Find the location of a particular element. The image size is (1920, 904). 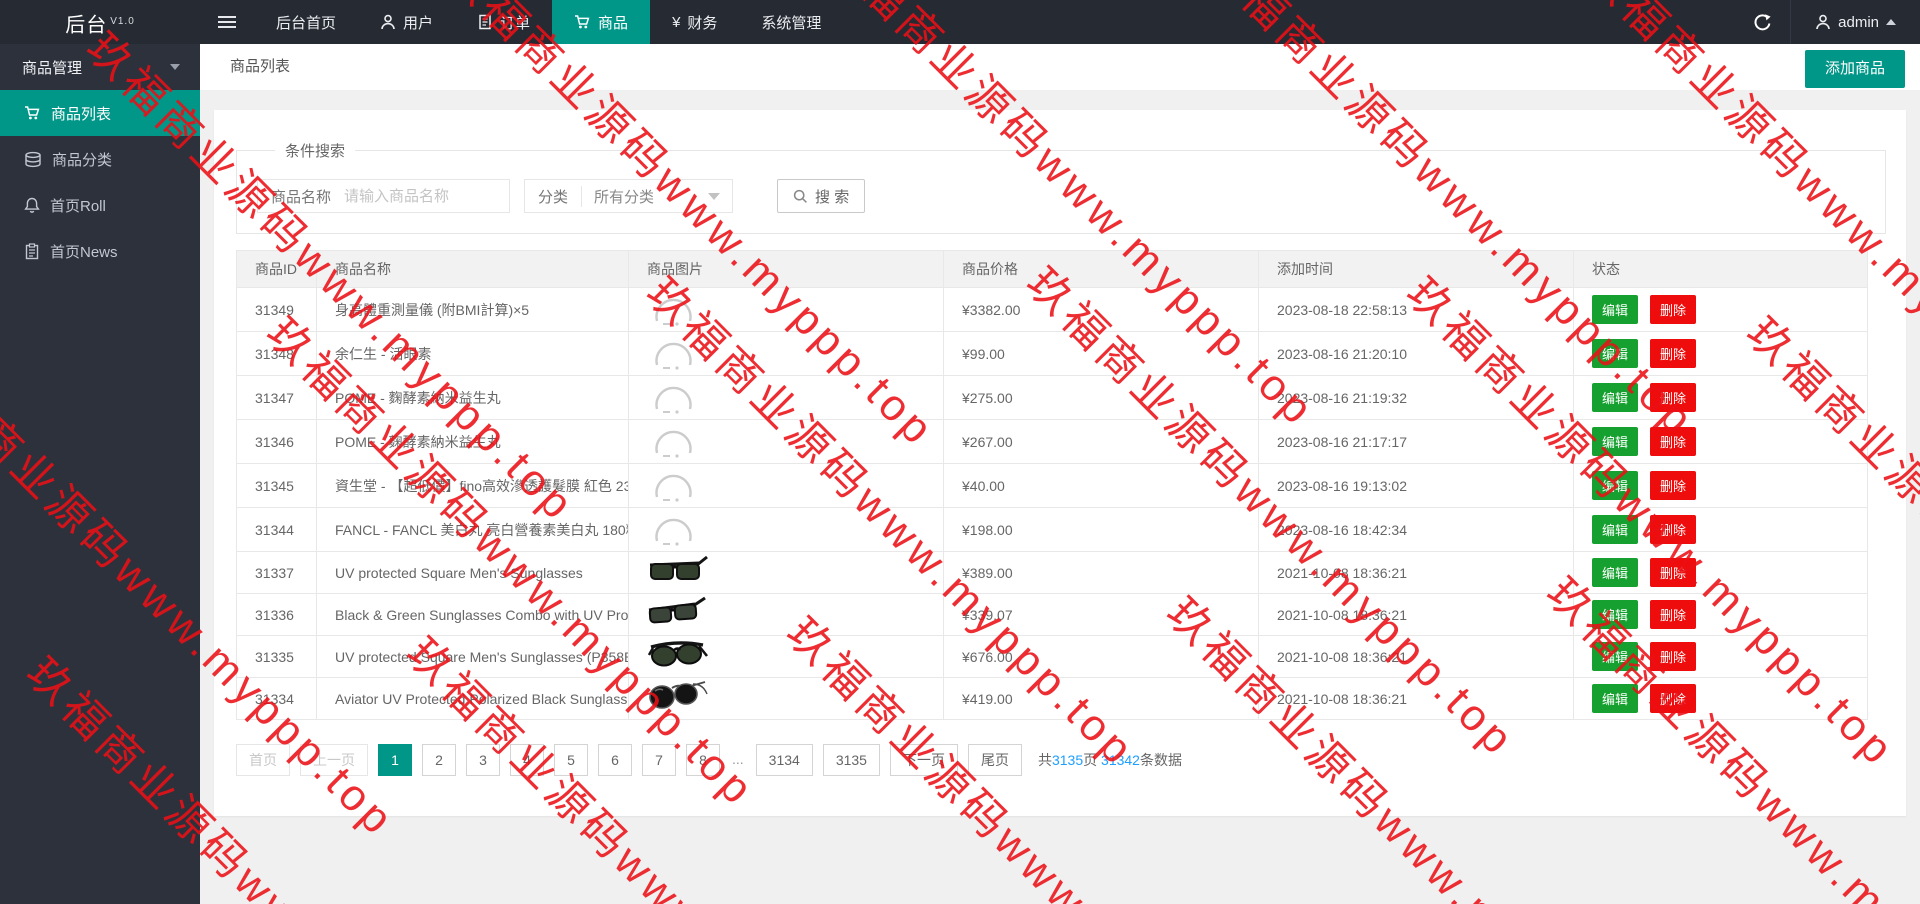

col-add-time: 添加时间 is located at coordinates (1416, 269).